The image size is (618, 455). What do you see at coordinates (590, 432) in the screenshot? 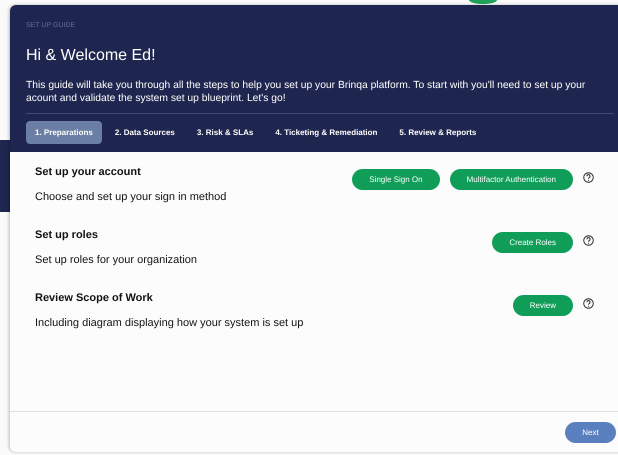
I see `next-button: Next` at bounding box center [590, 432].